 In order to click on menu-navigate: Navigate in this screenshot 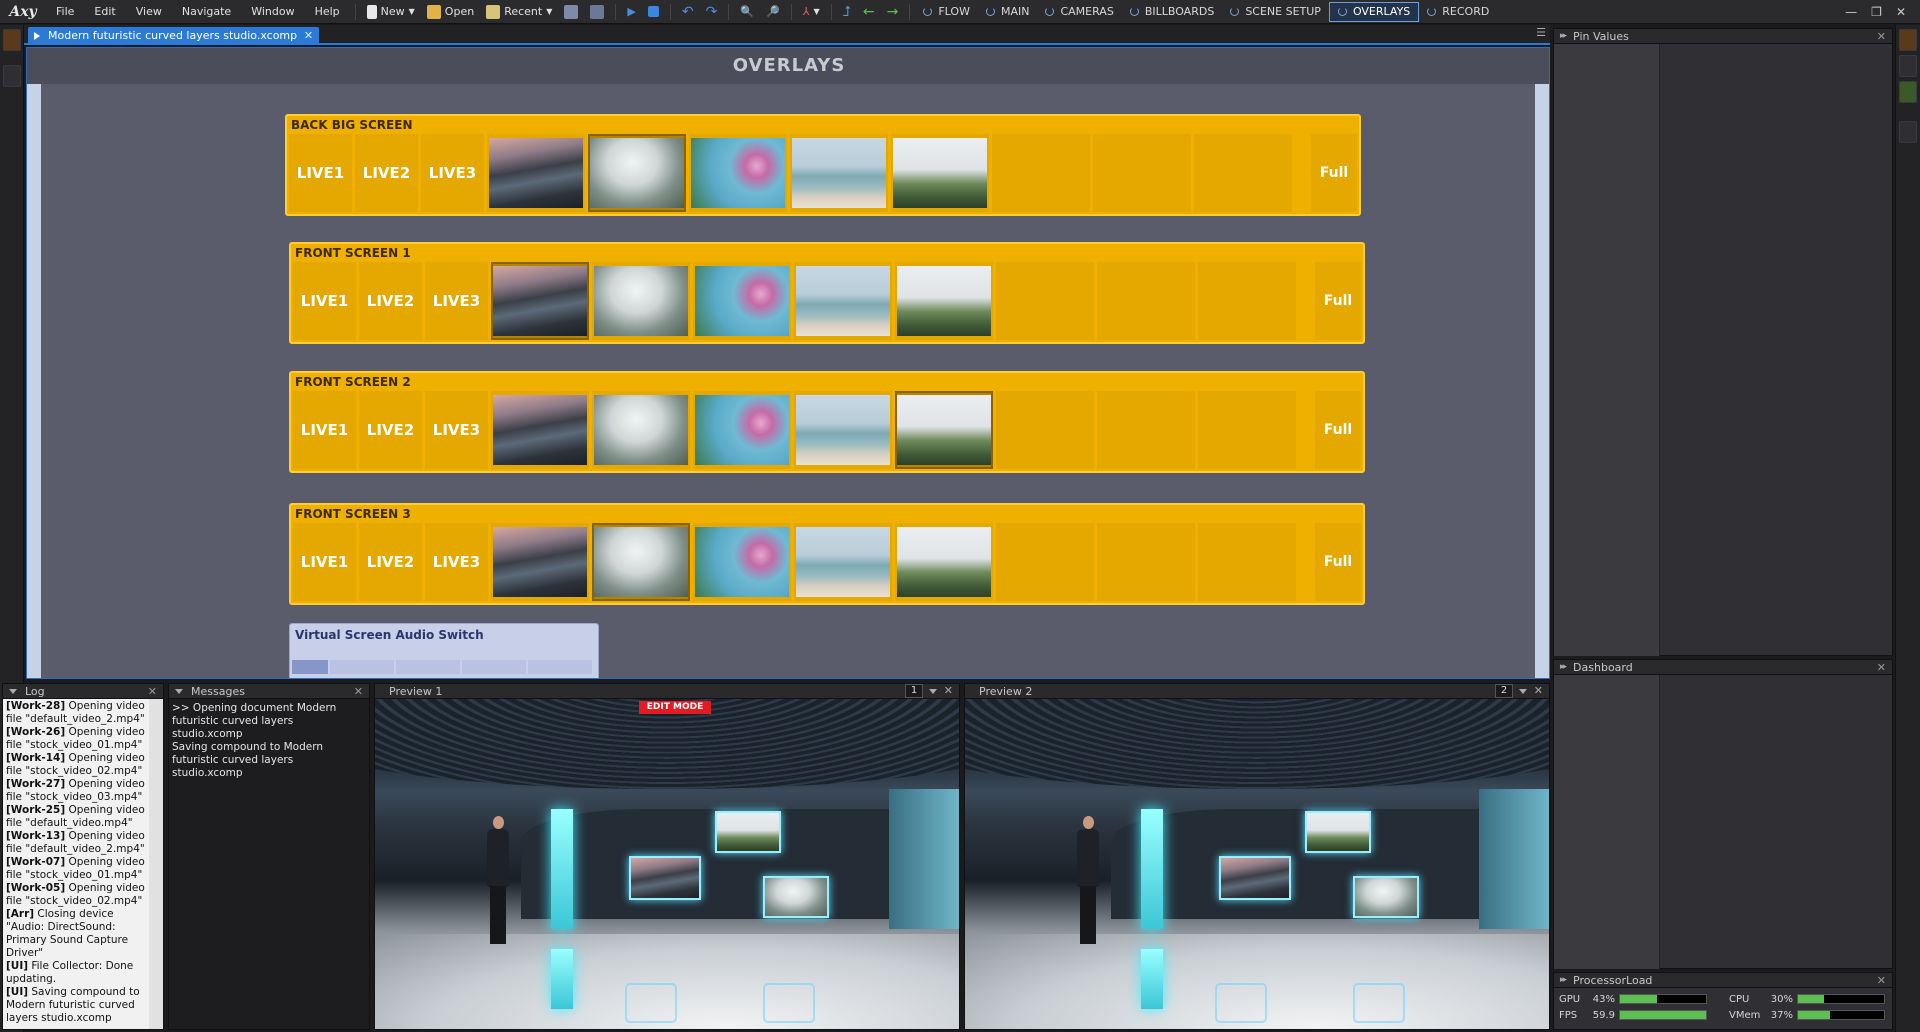, I will do `click(206, 12)`.